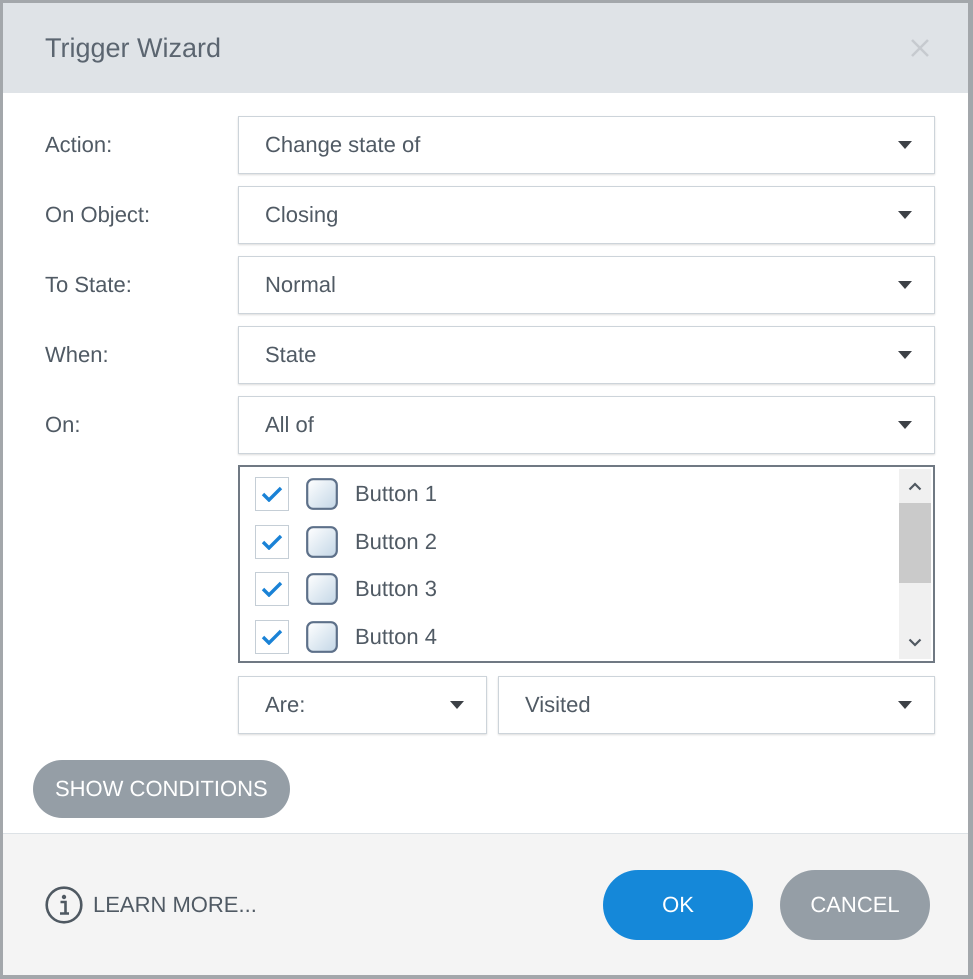  Describe the element at coordinates (396, 493) in the screenshot. I see `list-item-label: Button 1` at that location.